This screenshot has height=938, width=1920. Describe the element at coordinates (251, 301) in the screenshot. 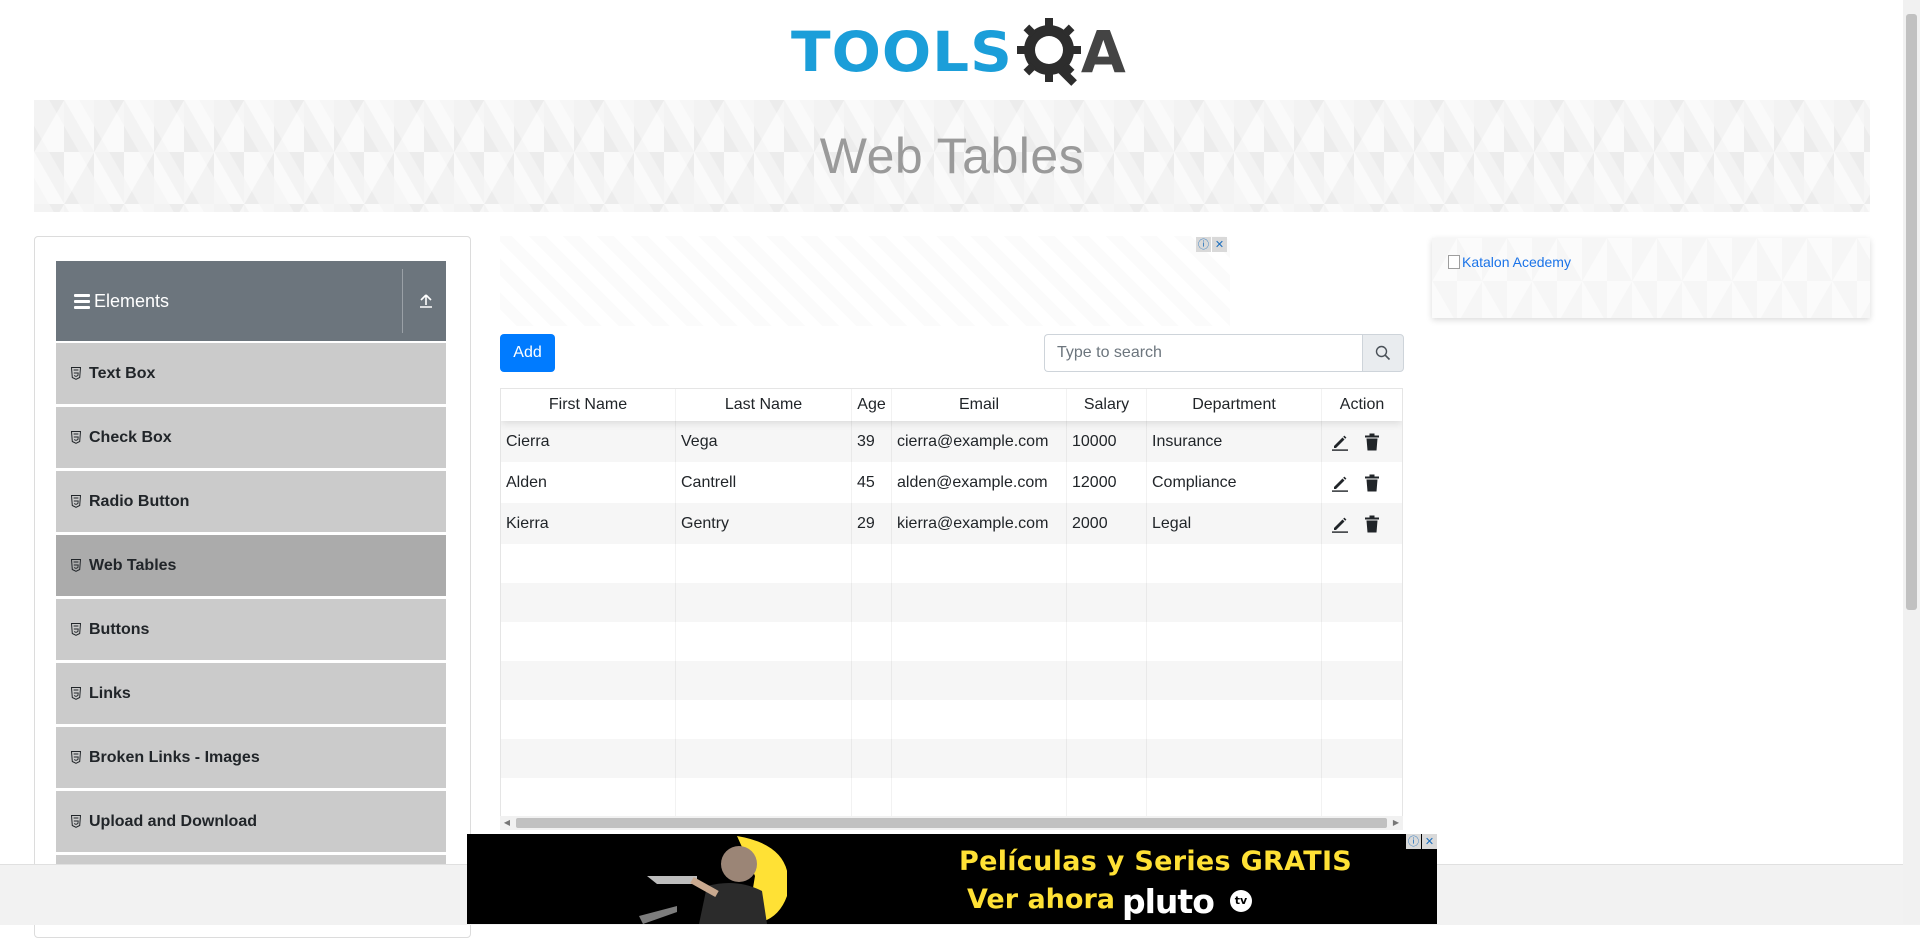

I see `sidebar-group-elements: Elements` at that location.